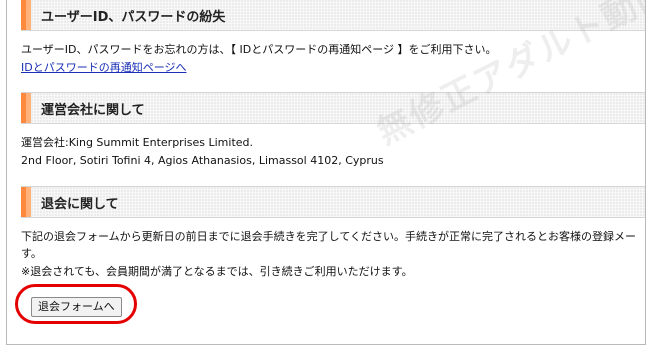 Image resolution: width=650 pixels, height=350 pixels. What do you see at coordinates (133, 17) in the screenshot?
I see `section-title-lost-id: ユーザーID、パスワードの紛失` at bounding box center [133, 17].